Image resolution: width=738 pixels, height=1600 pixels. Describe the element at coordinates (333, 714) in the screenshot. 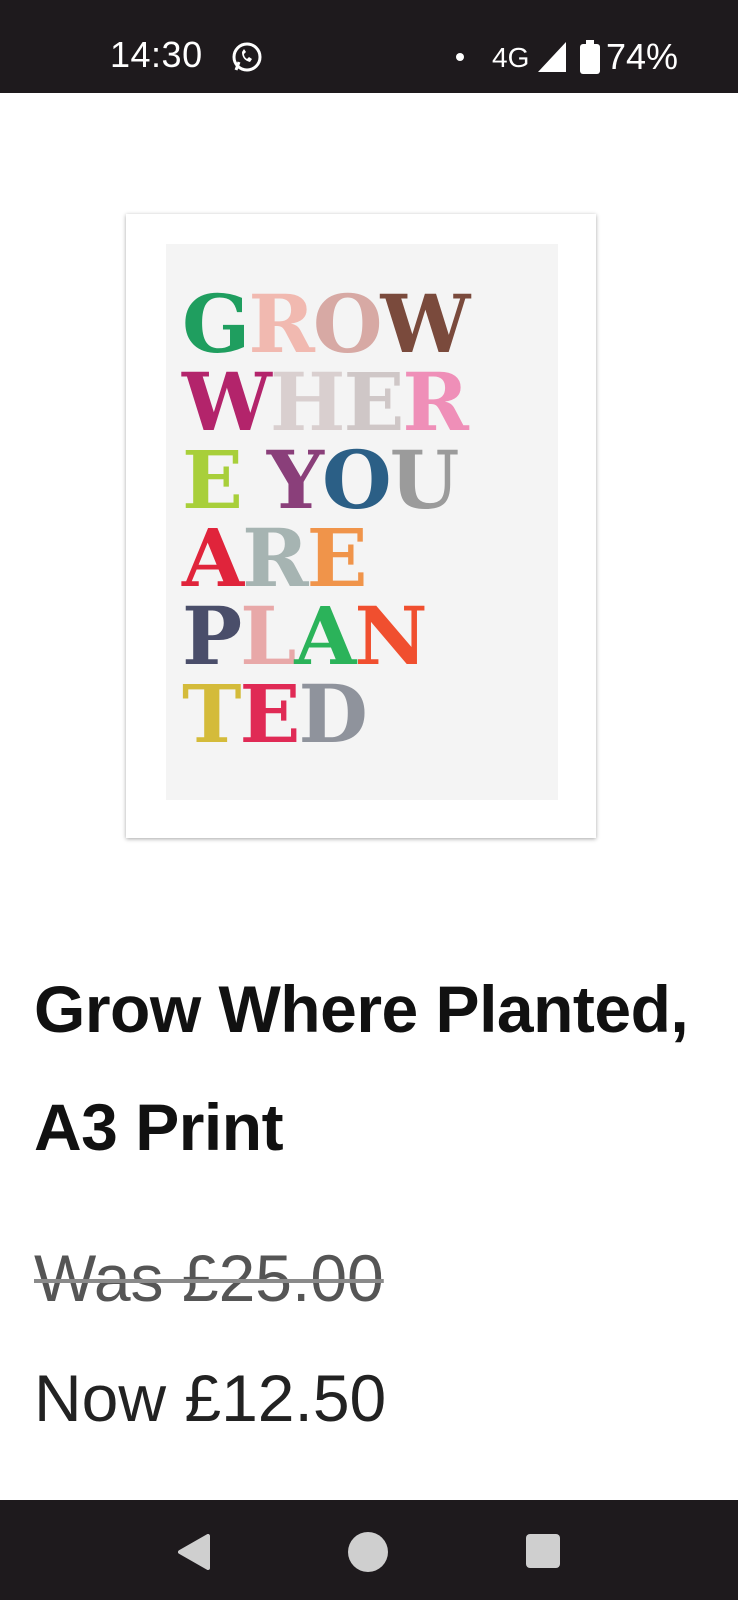

I see `poster-letter: D` at that location.